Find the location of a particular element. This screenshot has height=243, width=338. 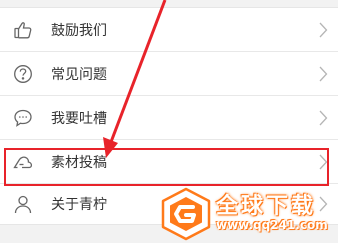

menu-item-label: 我要吐槽 is located at coordinates (79, 118).